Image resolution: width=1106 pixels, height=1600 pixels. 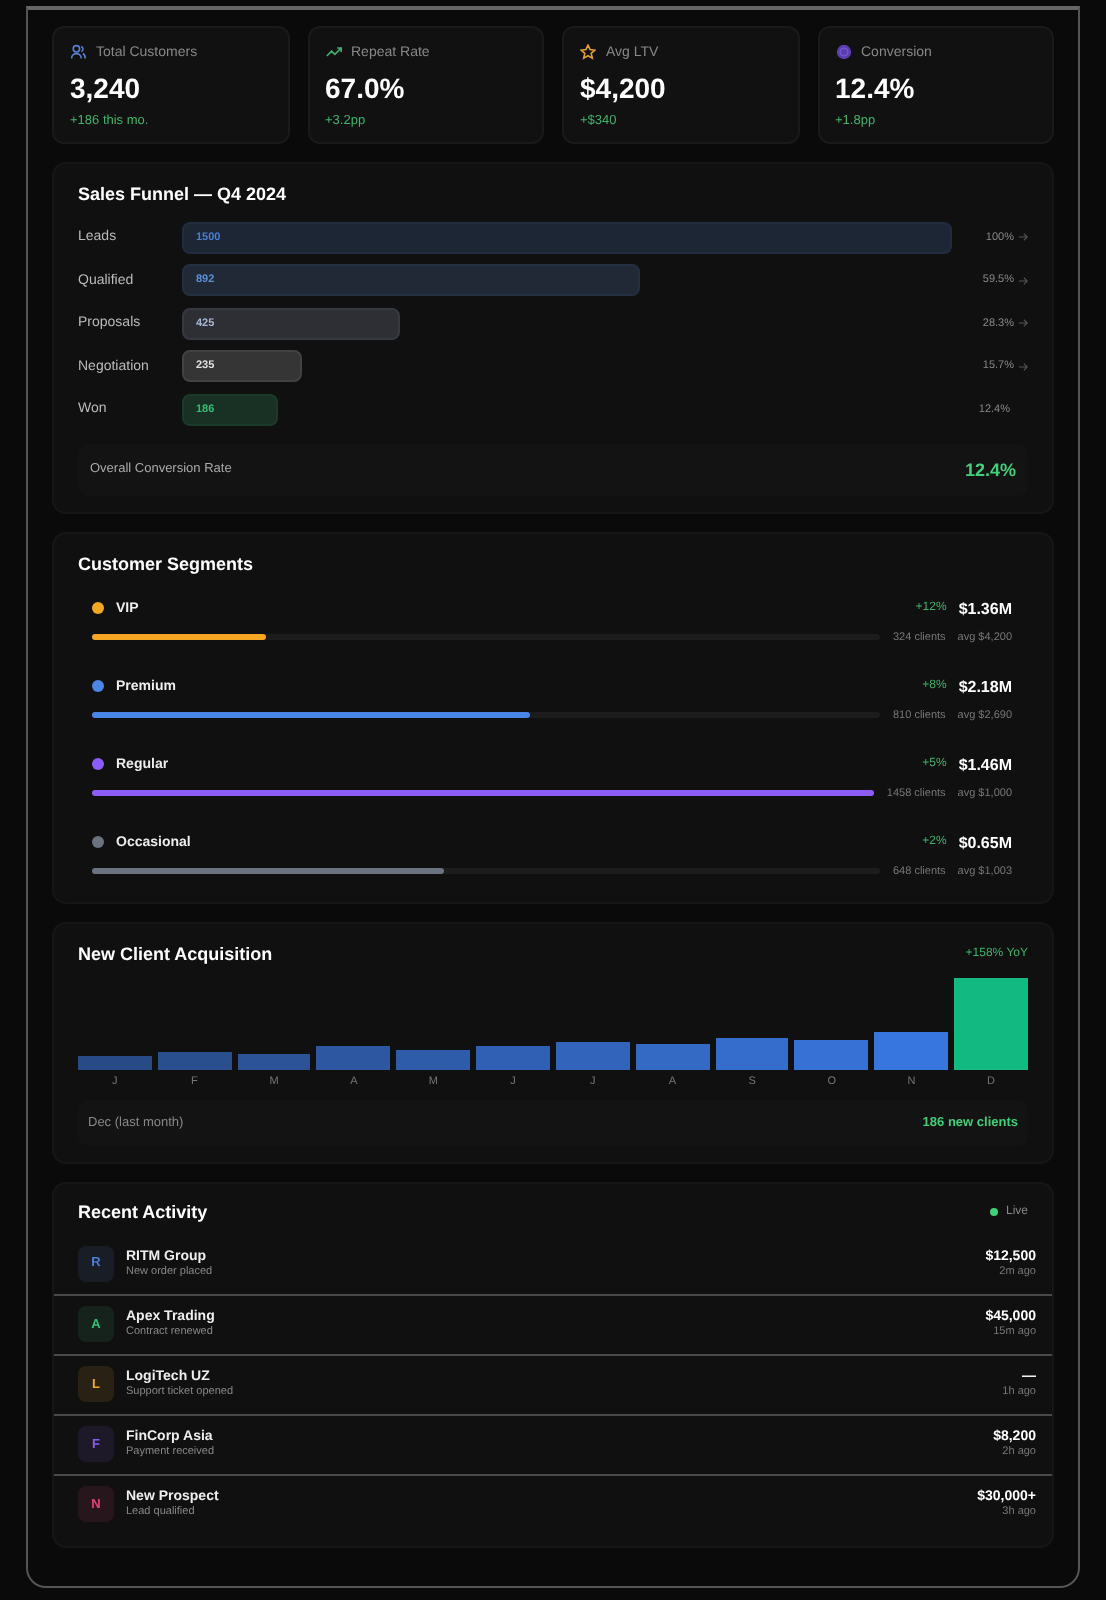 I want to click on star-icon, so click(x=588, y=52).